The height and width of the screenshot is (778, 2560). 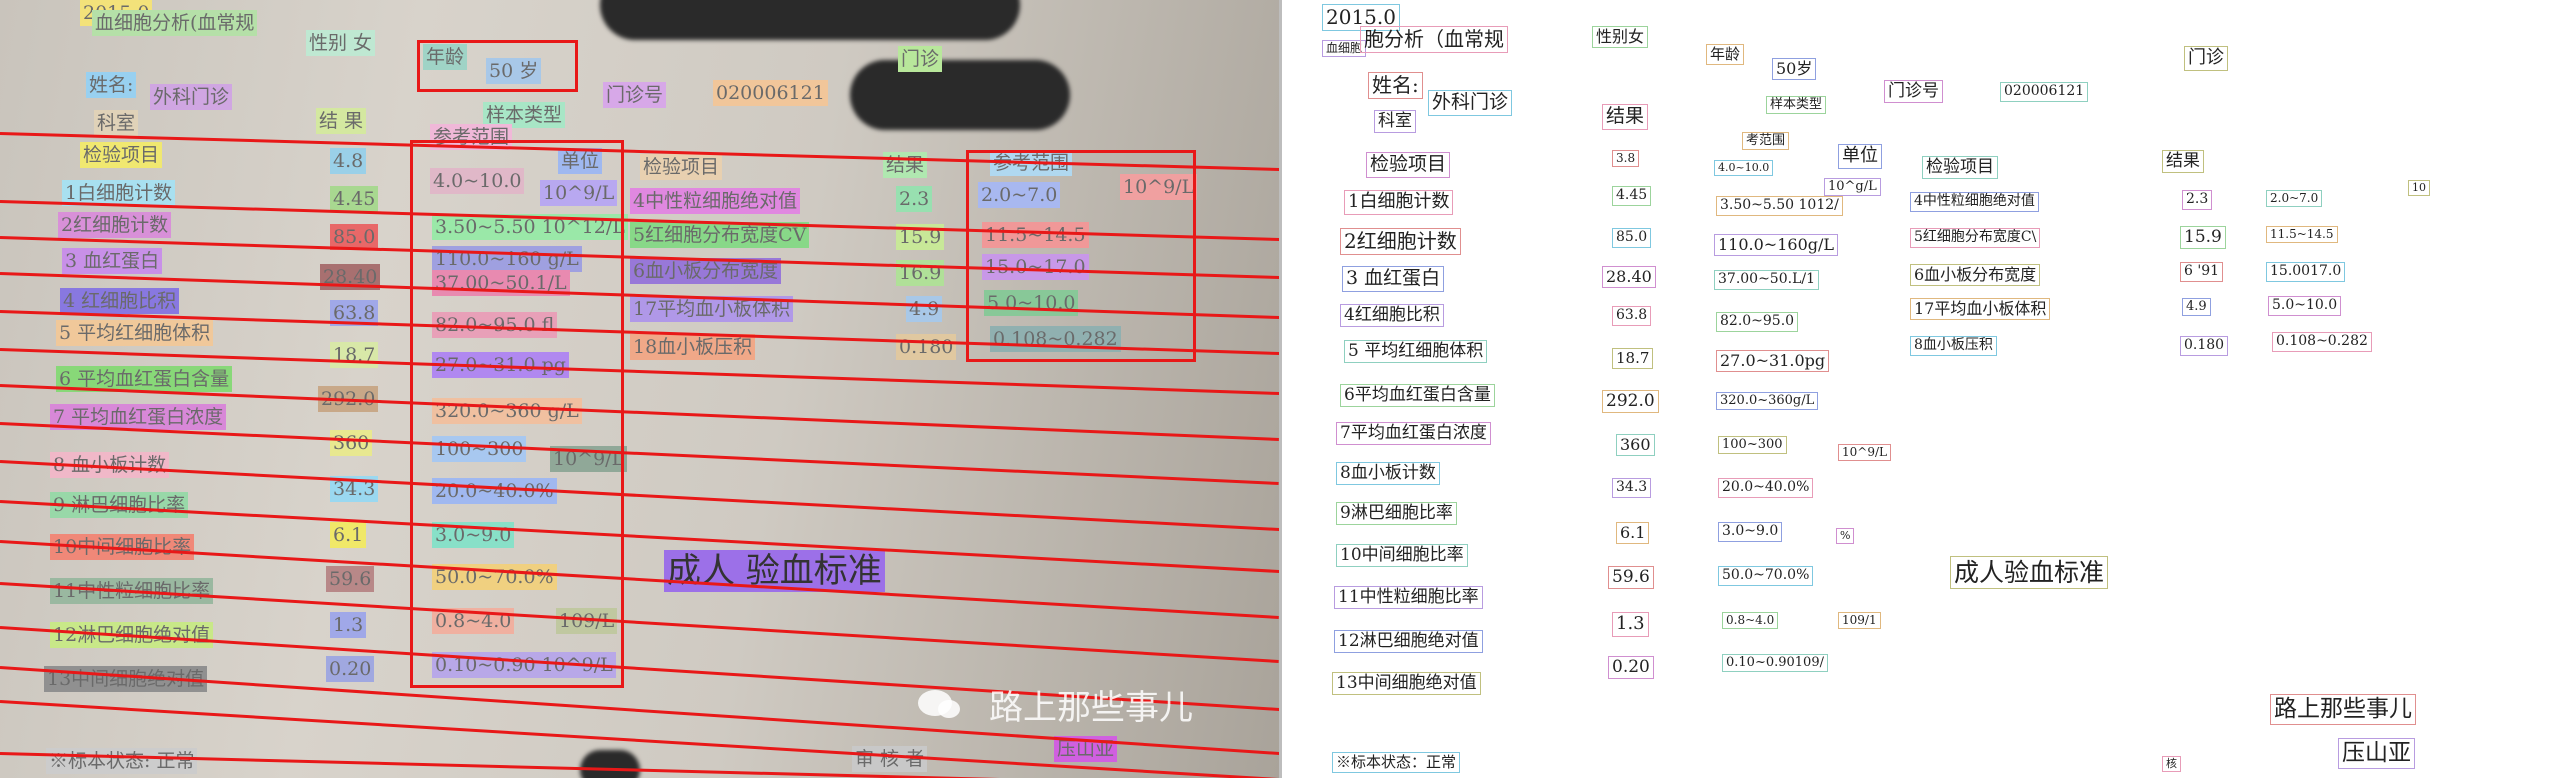 I want to click on ocr-text-box: 胞分析（血常规, so click(x=1434, y=39).